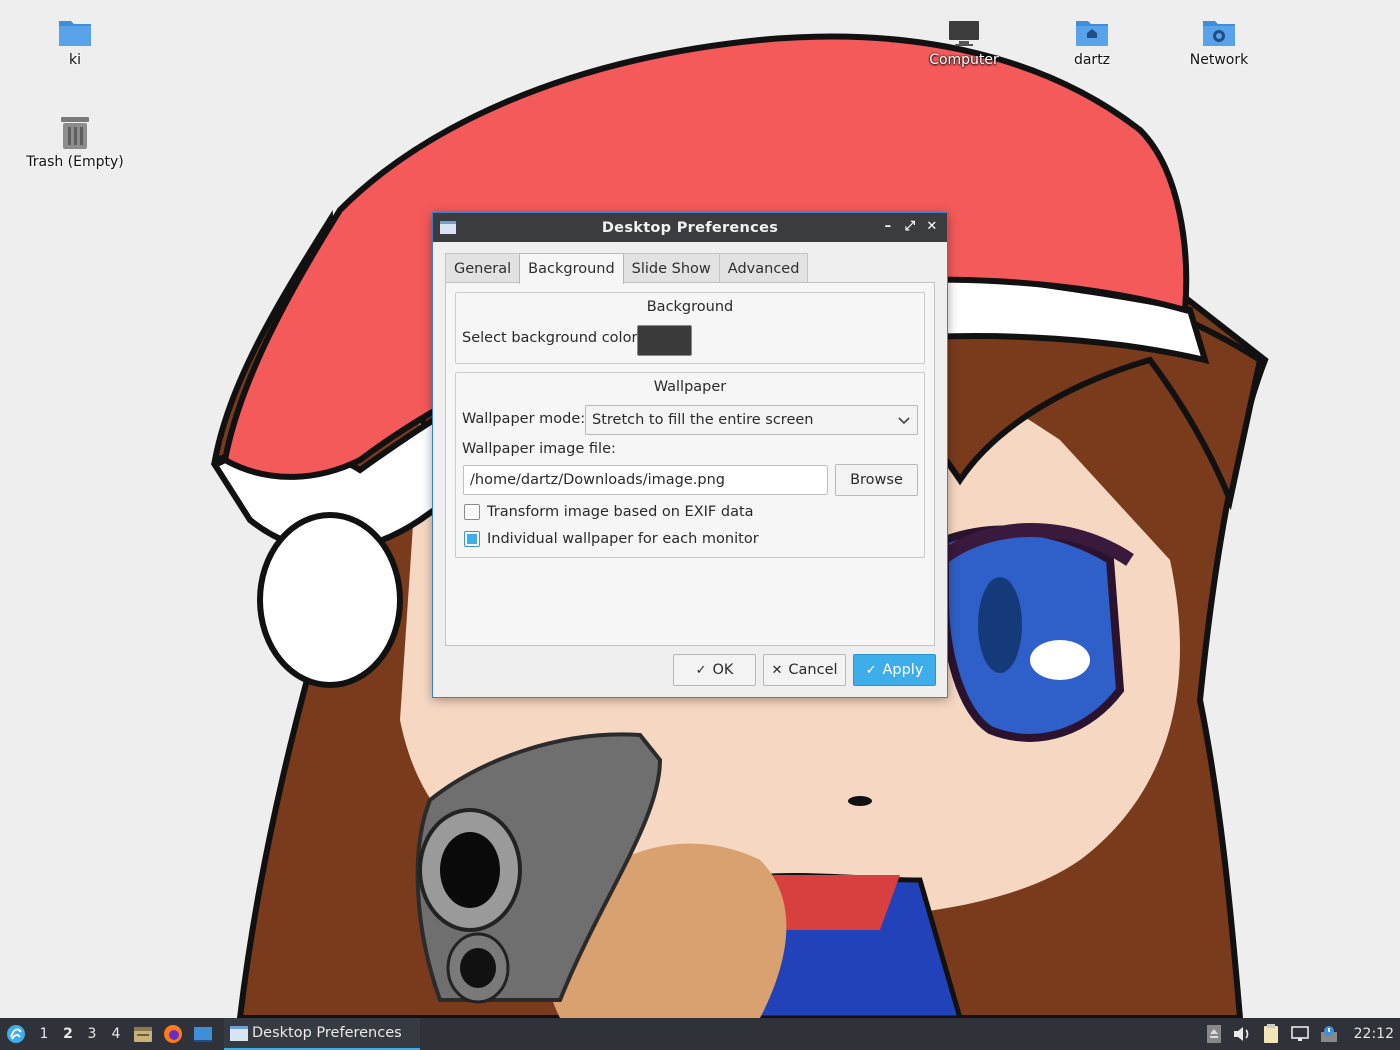 This screenshot has height=1050, width=1400. Describe the element at coordinates (623, 539) in the screenshot. I see `individual-wallpaper-label: Individual wallpaper for each monitor` at that location.